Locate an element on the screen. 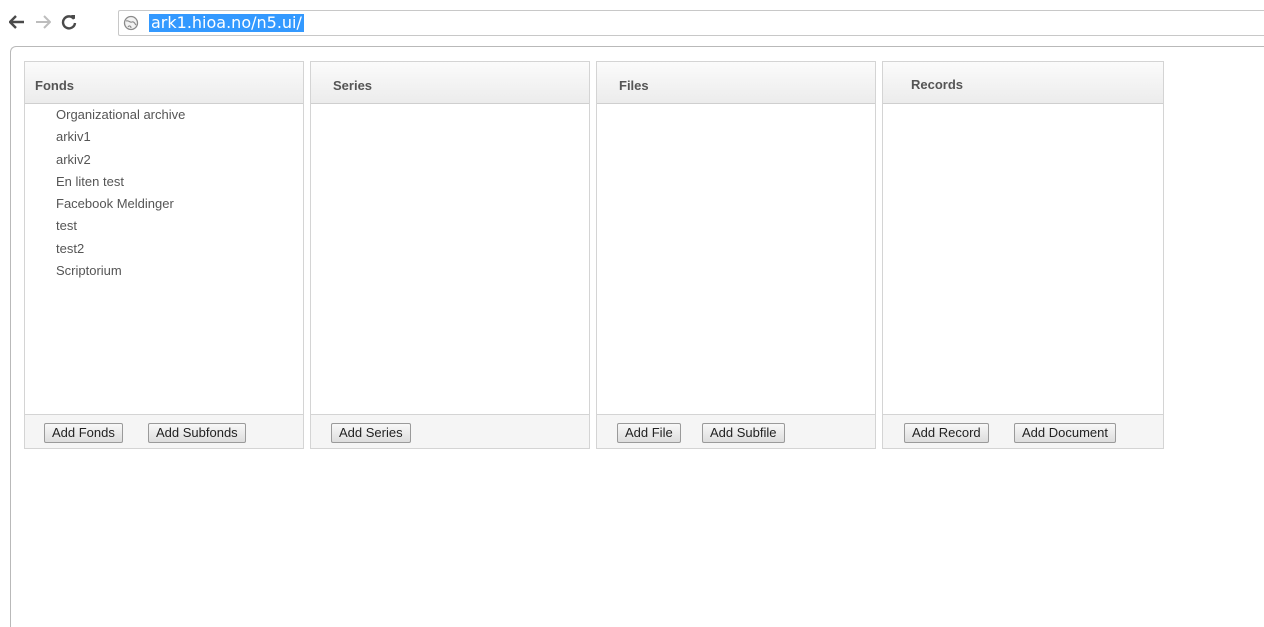 The width and height of the screenshot is (1264, 627). records-panel-title: Records is located at coordinates (937, 84).